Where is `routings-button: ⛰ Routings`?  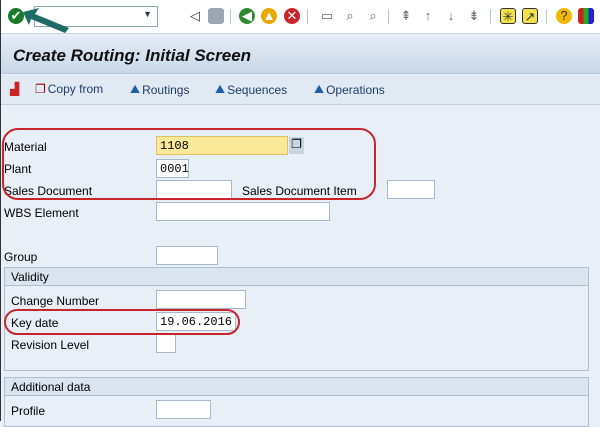
routings-button: ⛰ Routings is located at coordinates (159, 89).